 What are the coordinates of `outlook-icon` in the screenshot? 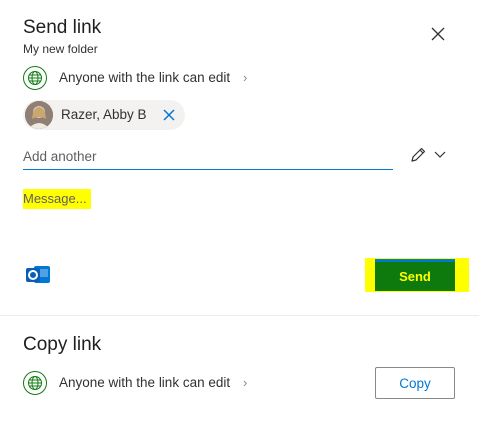 It's located at (38, 275).